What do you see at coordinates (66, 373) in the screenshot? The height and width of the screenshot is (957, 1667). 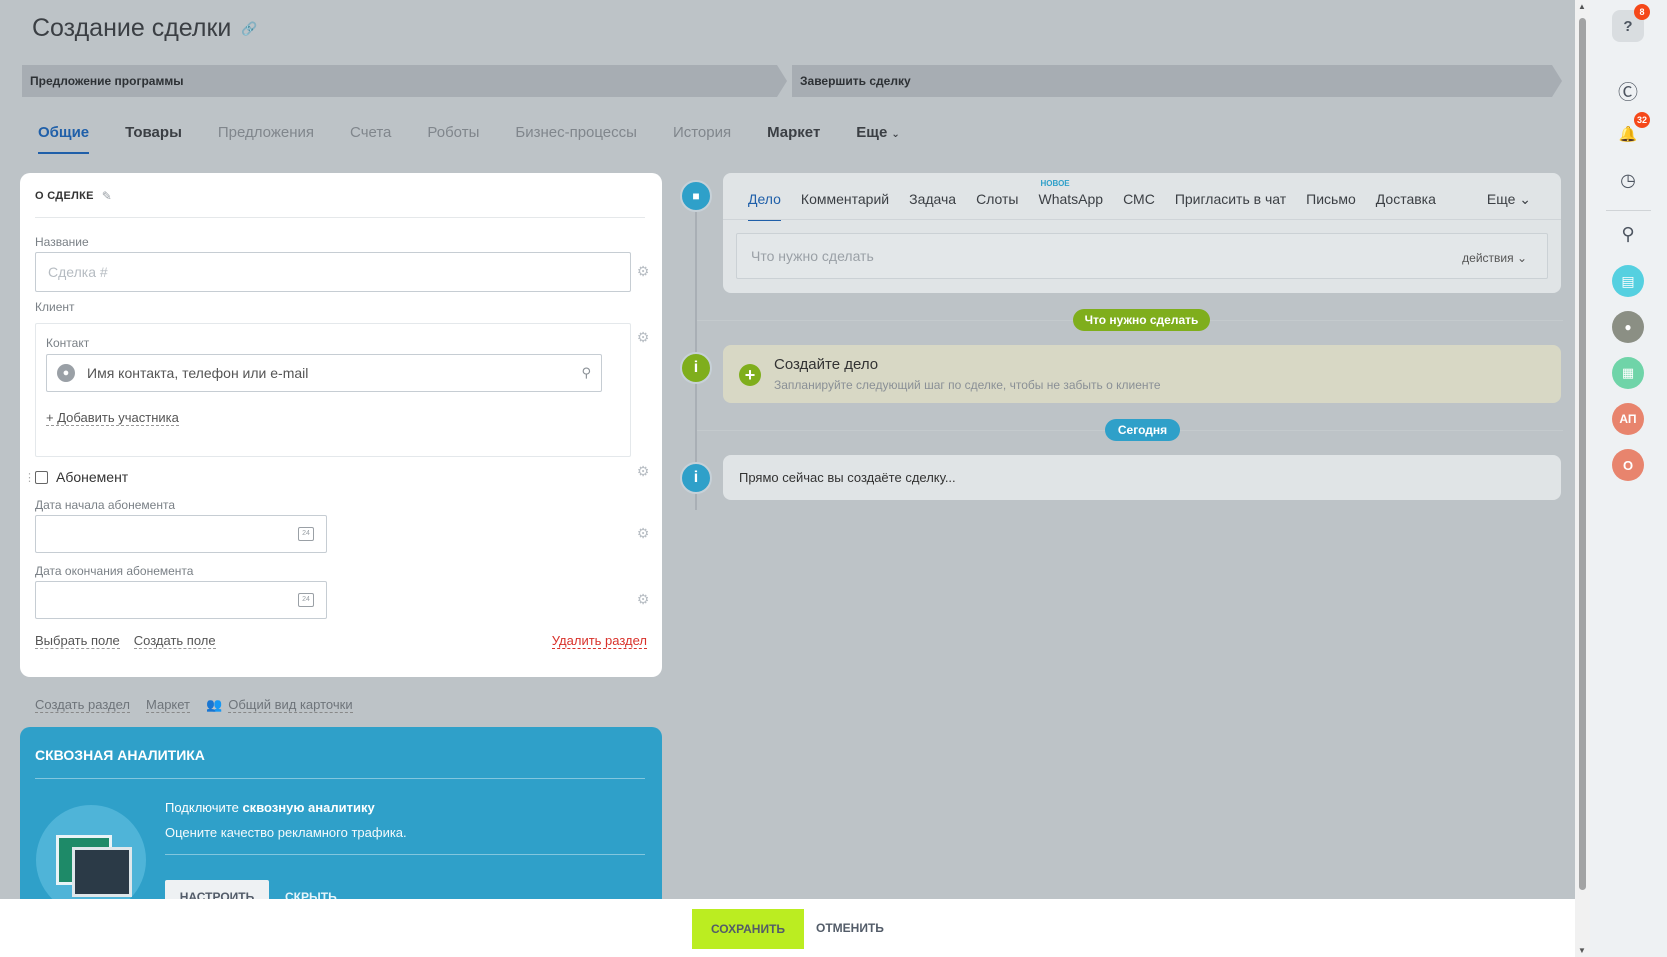 I see `user-icon: ●` at bounding box center [66, 373].